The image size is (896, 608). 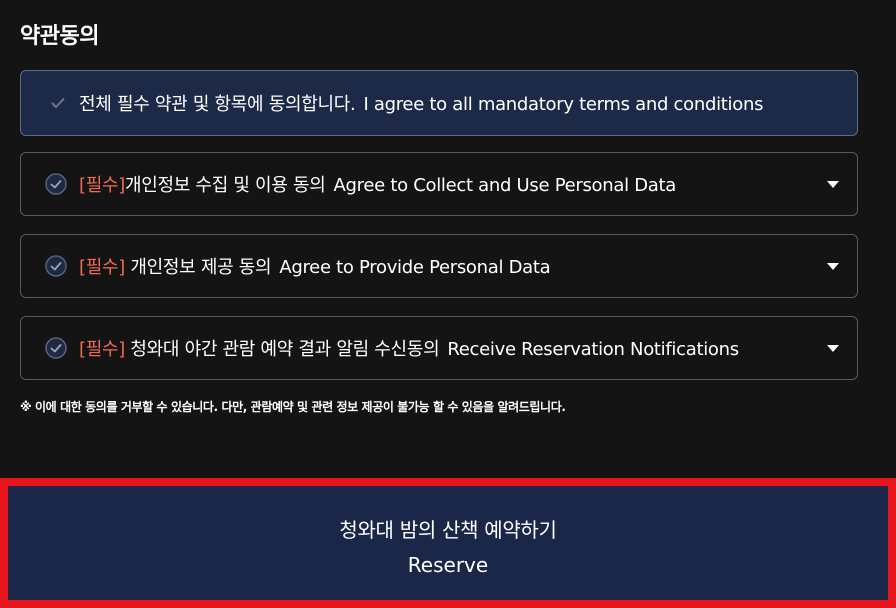 What do you see at coordinates (225, 185) in the screenshot?
I see `term-label-ko: 개인정보 수집 및 이용 동의` at bounding box center [225, 185].